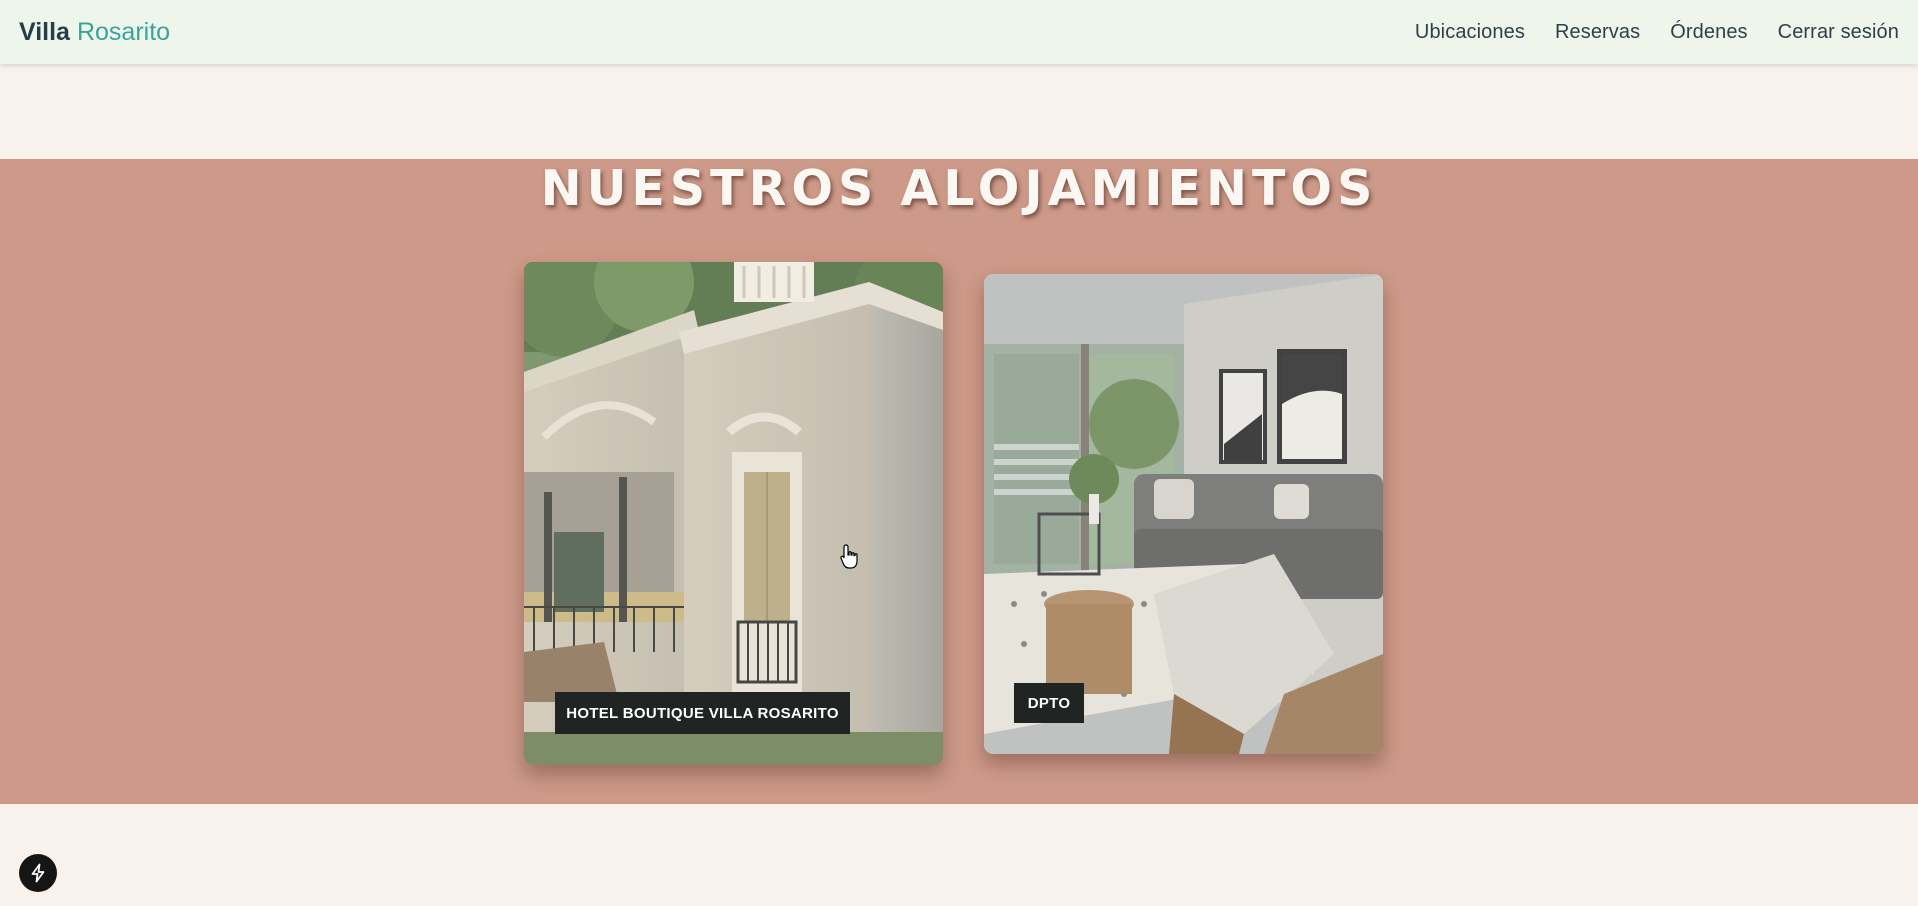 The height and width of the screenshot is (906, 1918). Describe the element at coordinates (1470, 32) in the screenshot. I see `nav-ubicaciones-link: Ubicaciones` at that location.